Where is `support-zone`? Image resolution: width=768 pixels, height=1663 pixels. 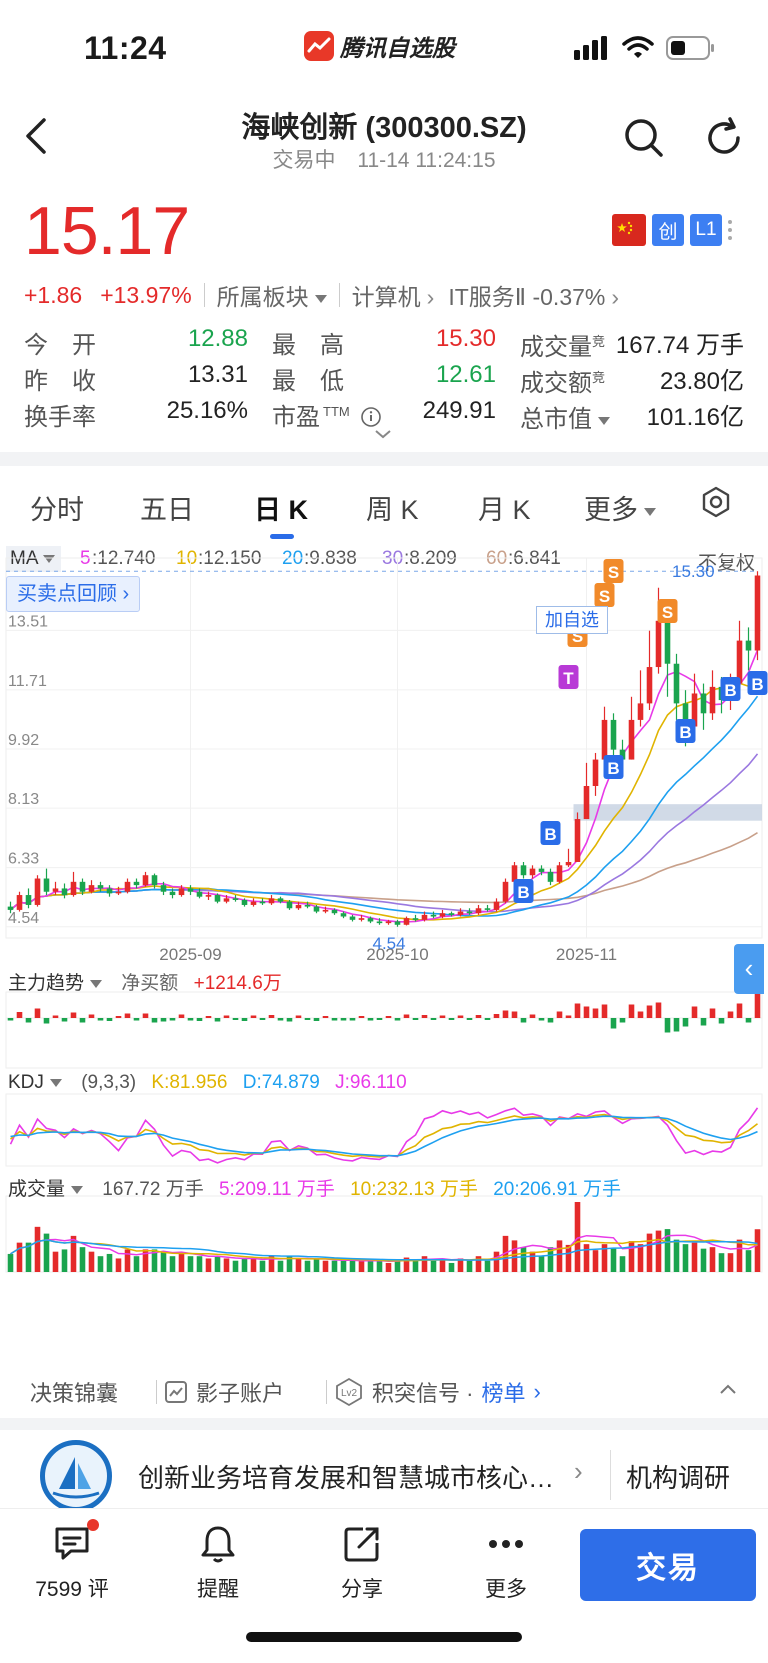
support-zone is located at coordinates (667, 812).